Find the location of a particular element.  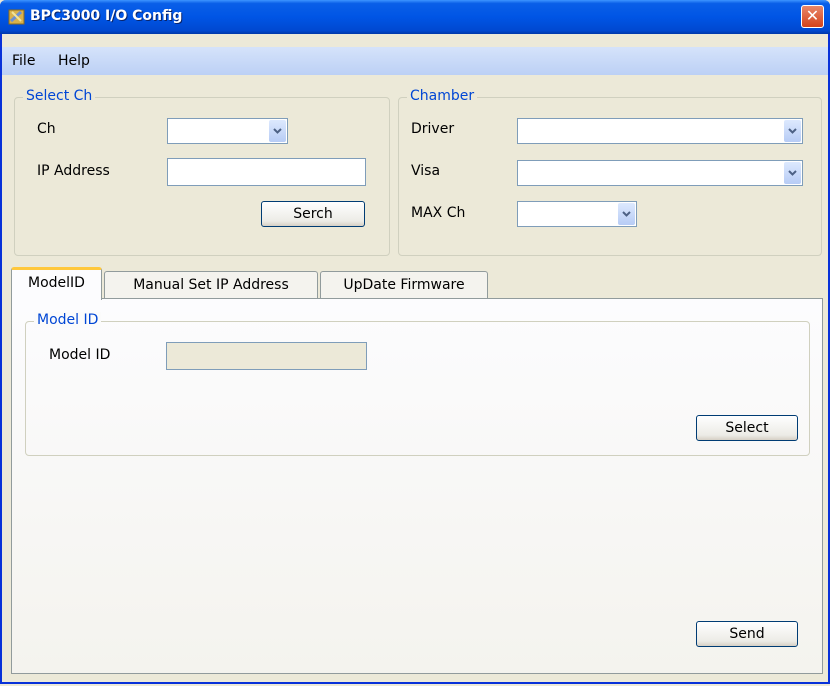

tab-modelid: ModelID is located at coordinates (56, 283).